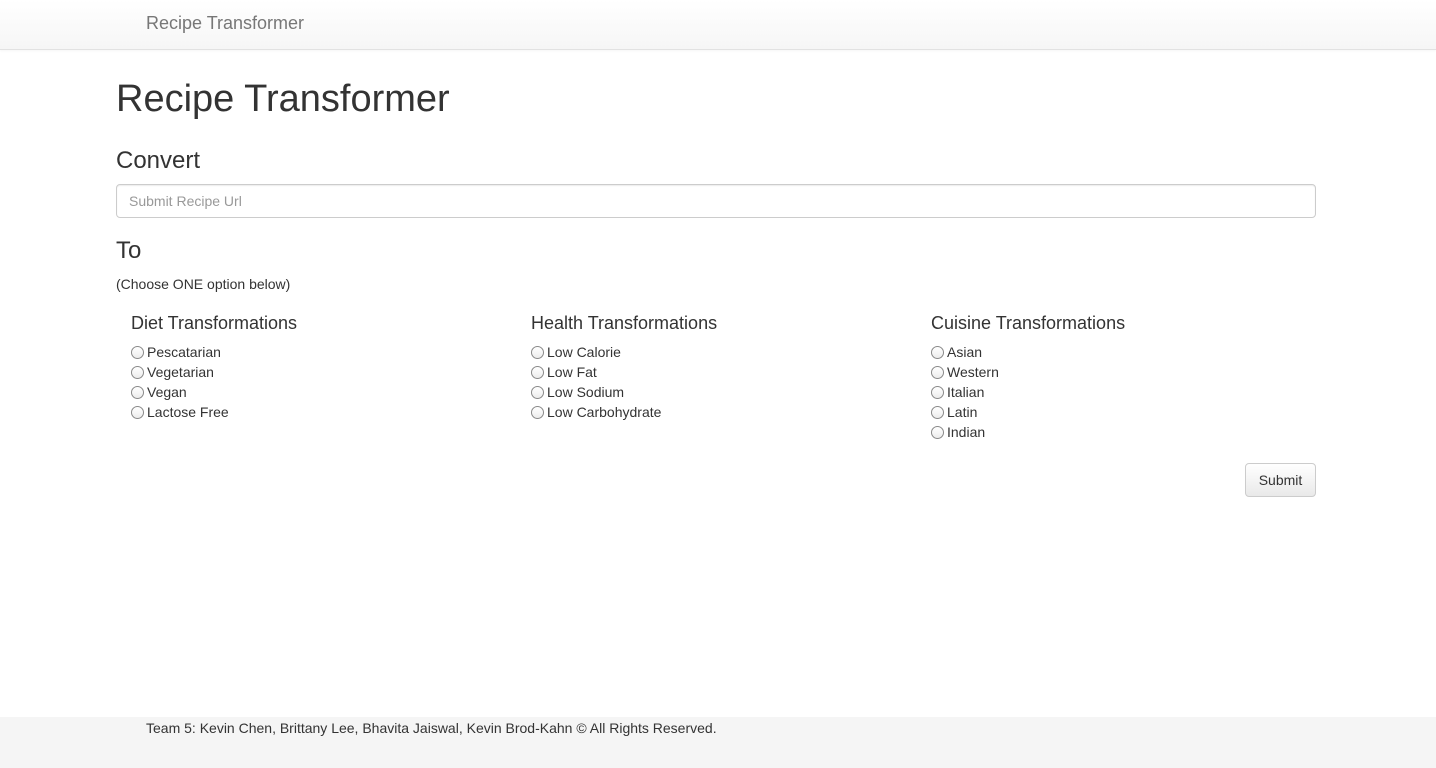 This screenshot has height=768, width=1436. I want to click on navbar: Recipe Transformer, so click(718, 25).